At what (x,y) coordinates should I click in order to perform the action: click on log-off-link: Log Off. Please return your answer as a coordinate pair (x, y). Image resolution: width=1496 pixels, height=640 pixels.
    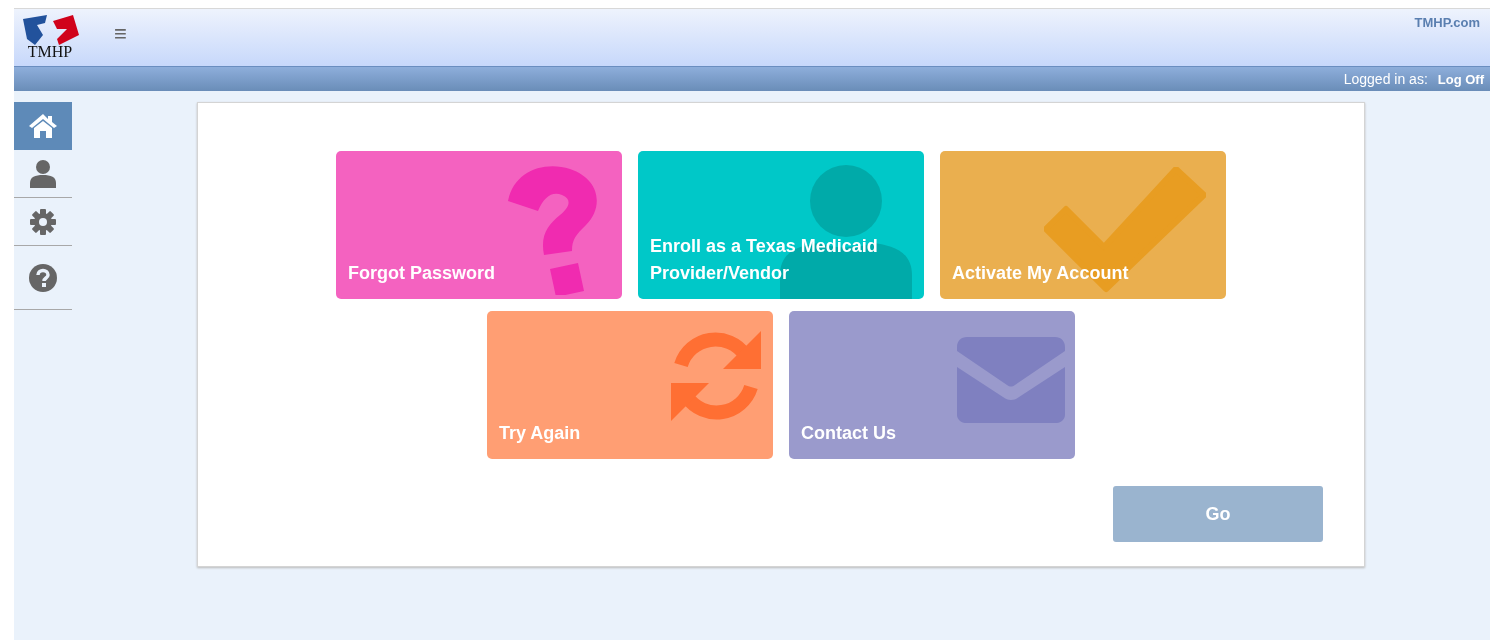
    Looking at the image, I should click on (1460, 79).